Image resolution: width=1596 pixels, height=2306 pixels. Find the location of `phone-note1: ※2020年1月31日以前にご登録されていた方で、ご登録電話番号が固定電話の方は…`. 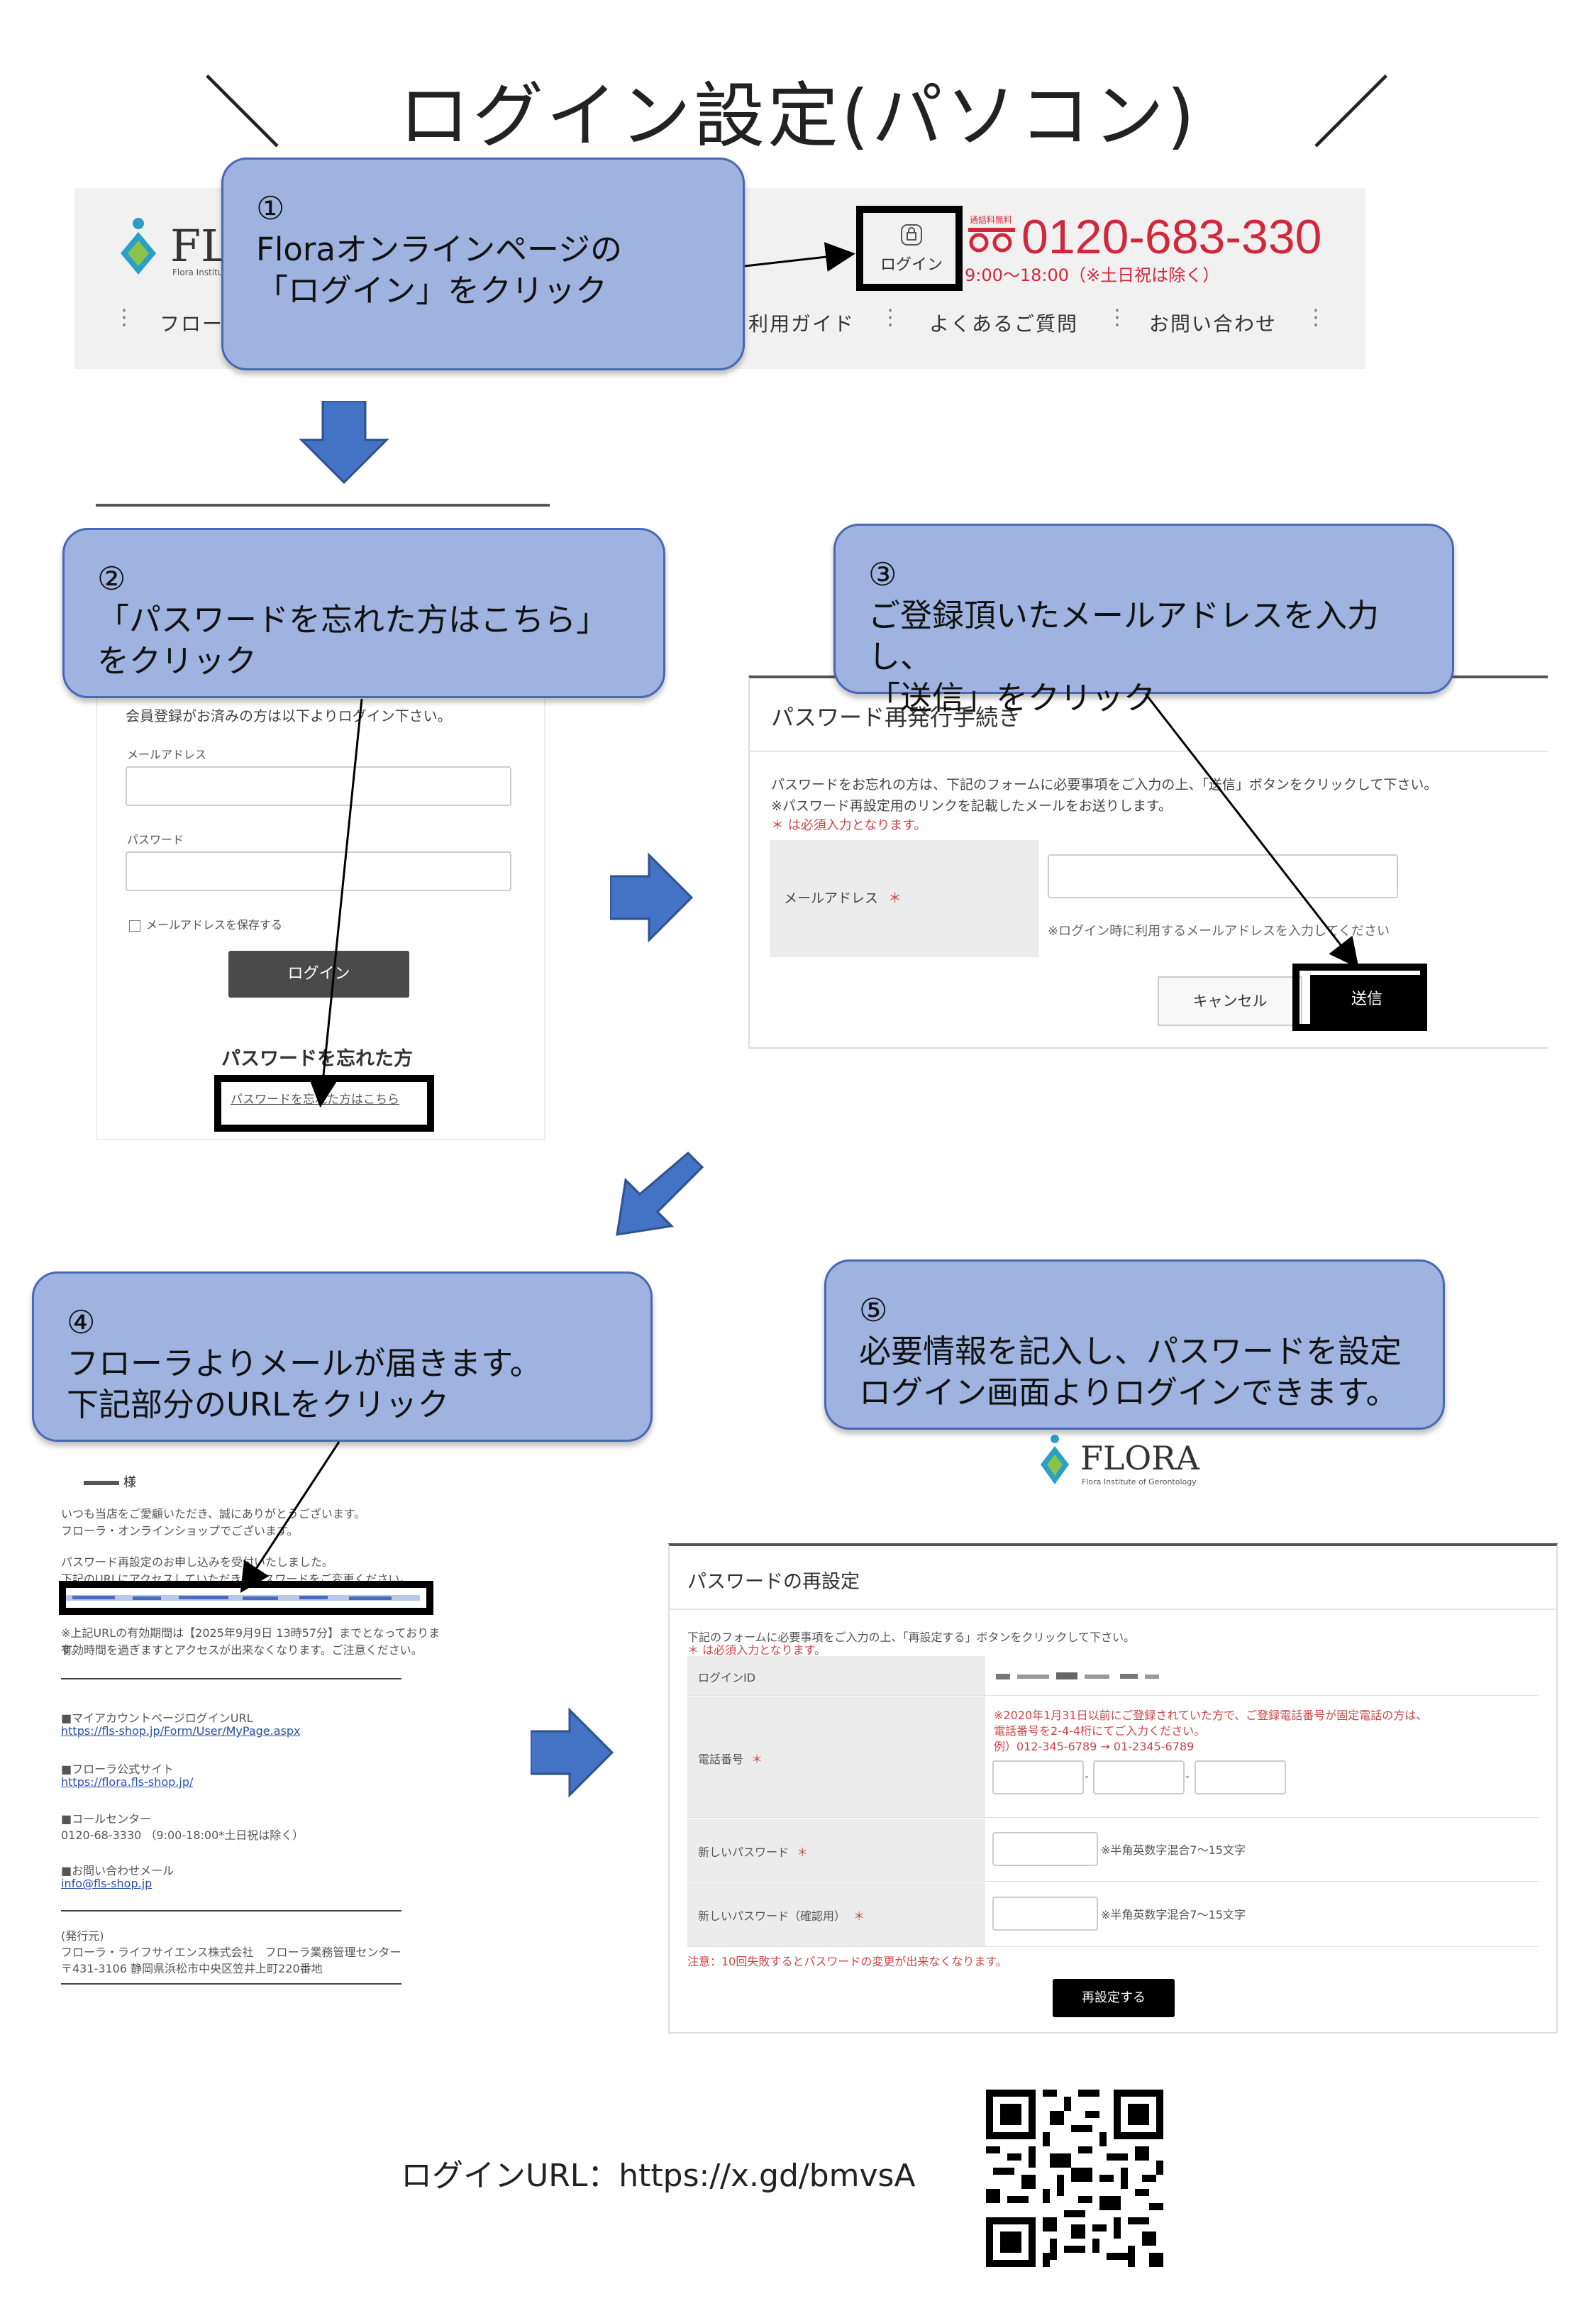

phone-note1: ※2020年1月31日以前にご登録されていた方で、ご登録電話番号が固定電話の方は… is located at coordinates (1211, 1716).